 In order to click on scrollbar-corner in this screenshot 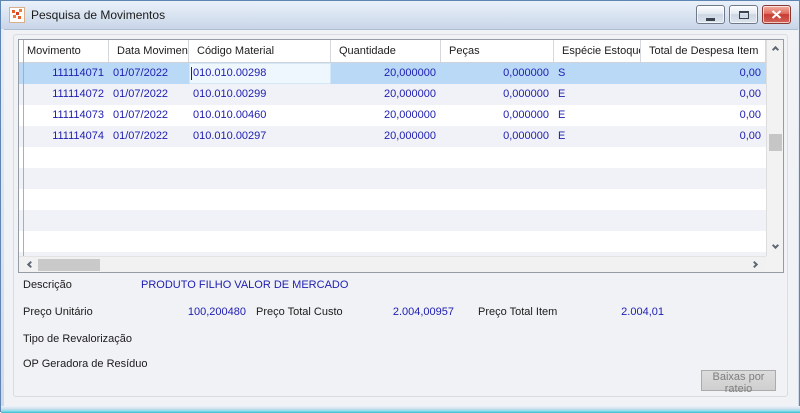, I will do `click(774, 264)`.